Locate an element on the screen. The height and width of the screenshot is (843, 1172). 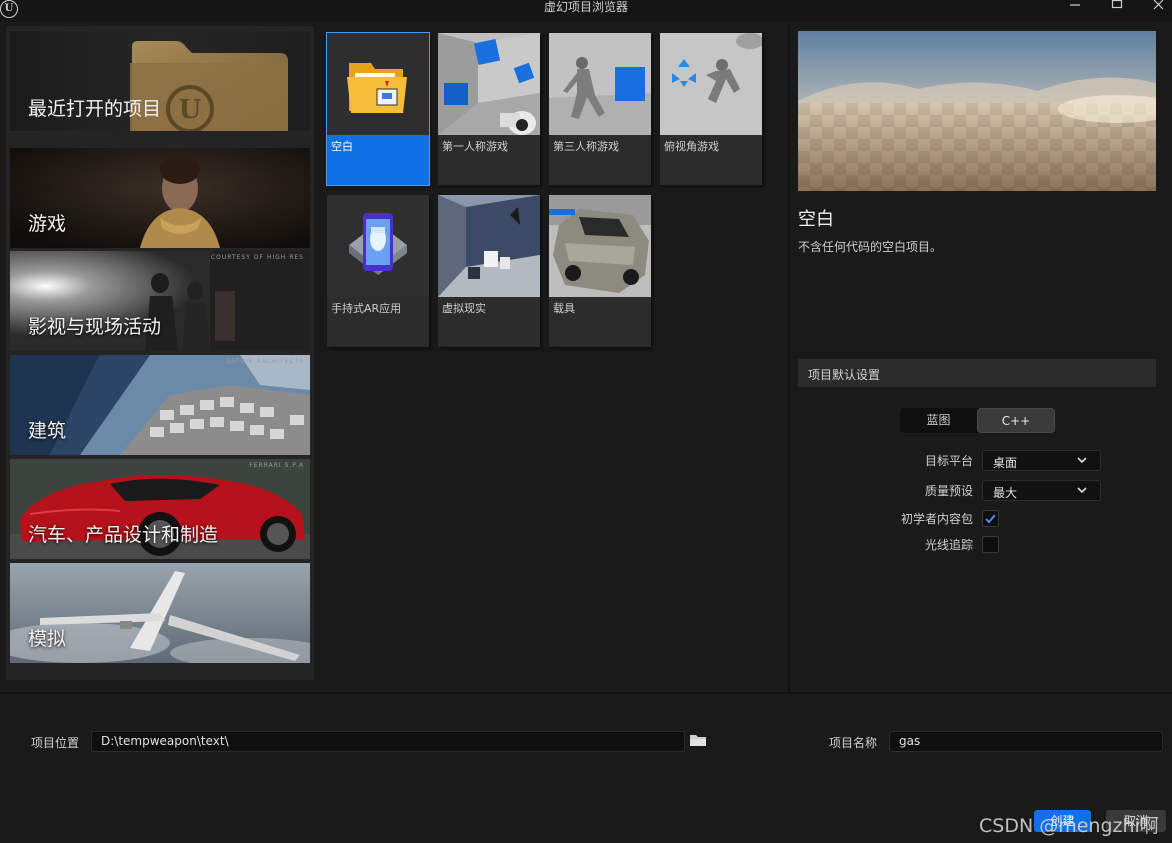
code-type-toggle: 蓝图 C++ is located at coordinates (977, 420).